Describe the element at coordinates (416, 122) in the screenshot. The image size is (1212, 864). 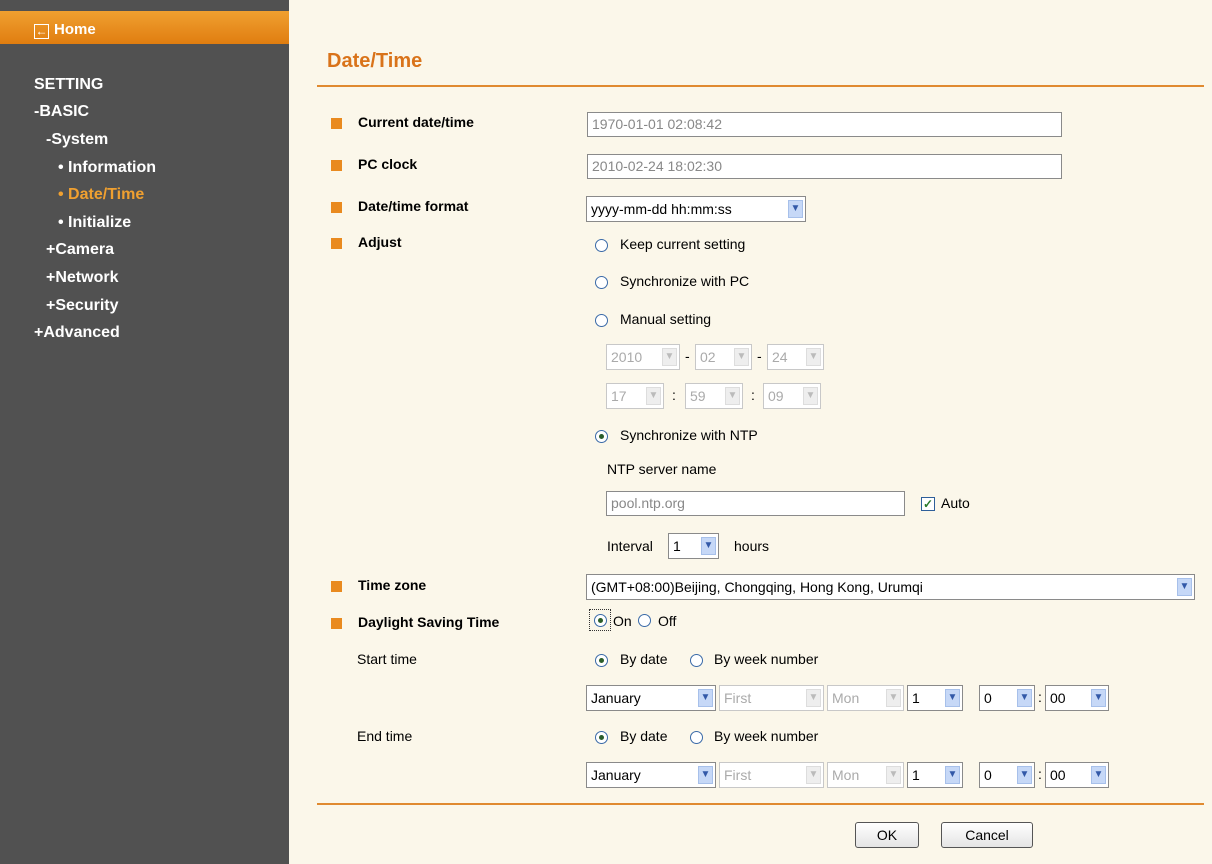
I see `current-datetime-label: Current date/time` at that location.